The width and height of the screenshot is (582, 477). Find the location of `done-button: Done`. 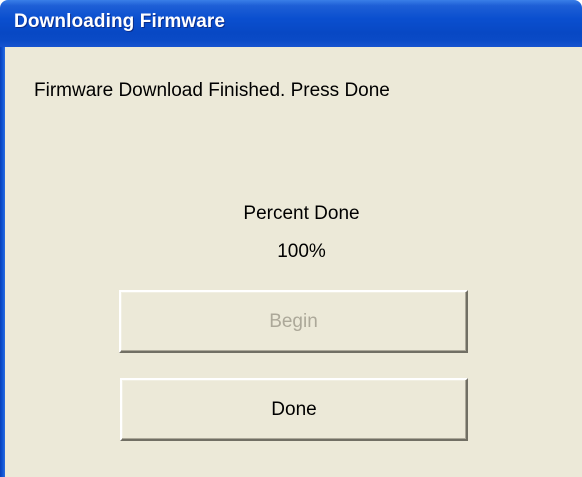

done-button: Done is located at coordinates (294, 409).